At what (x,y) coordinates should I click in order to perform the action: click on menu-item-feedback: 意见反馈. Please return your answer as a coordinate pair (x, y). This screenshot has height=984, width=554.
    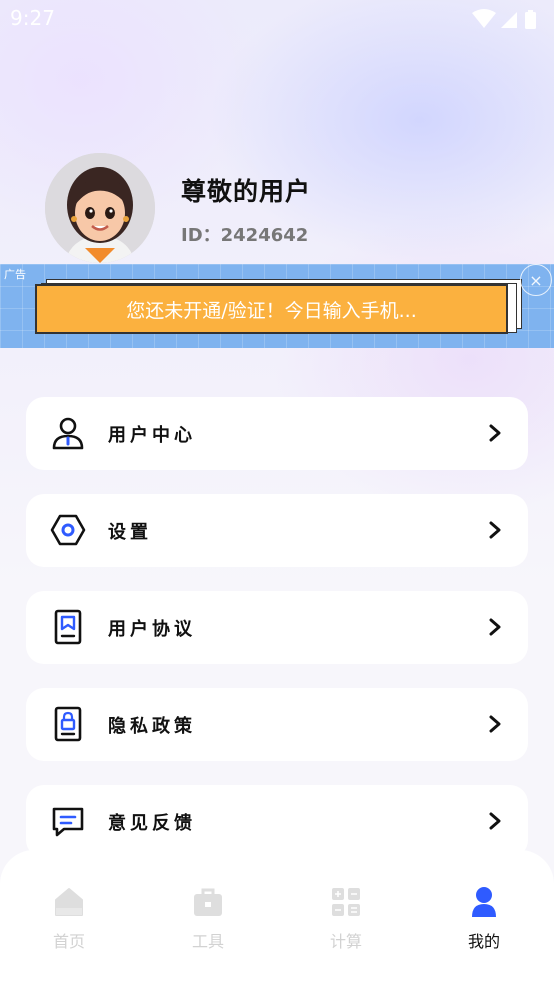
    Looking at the image, I should click on (277, 821).